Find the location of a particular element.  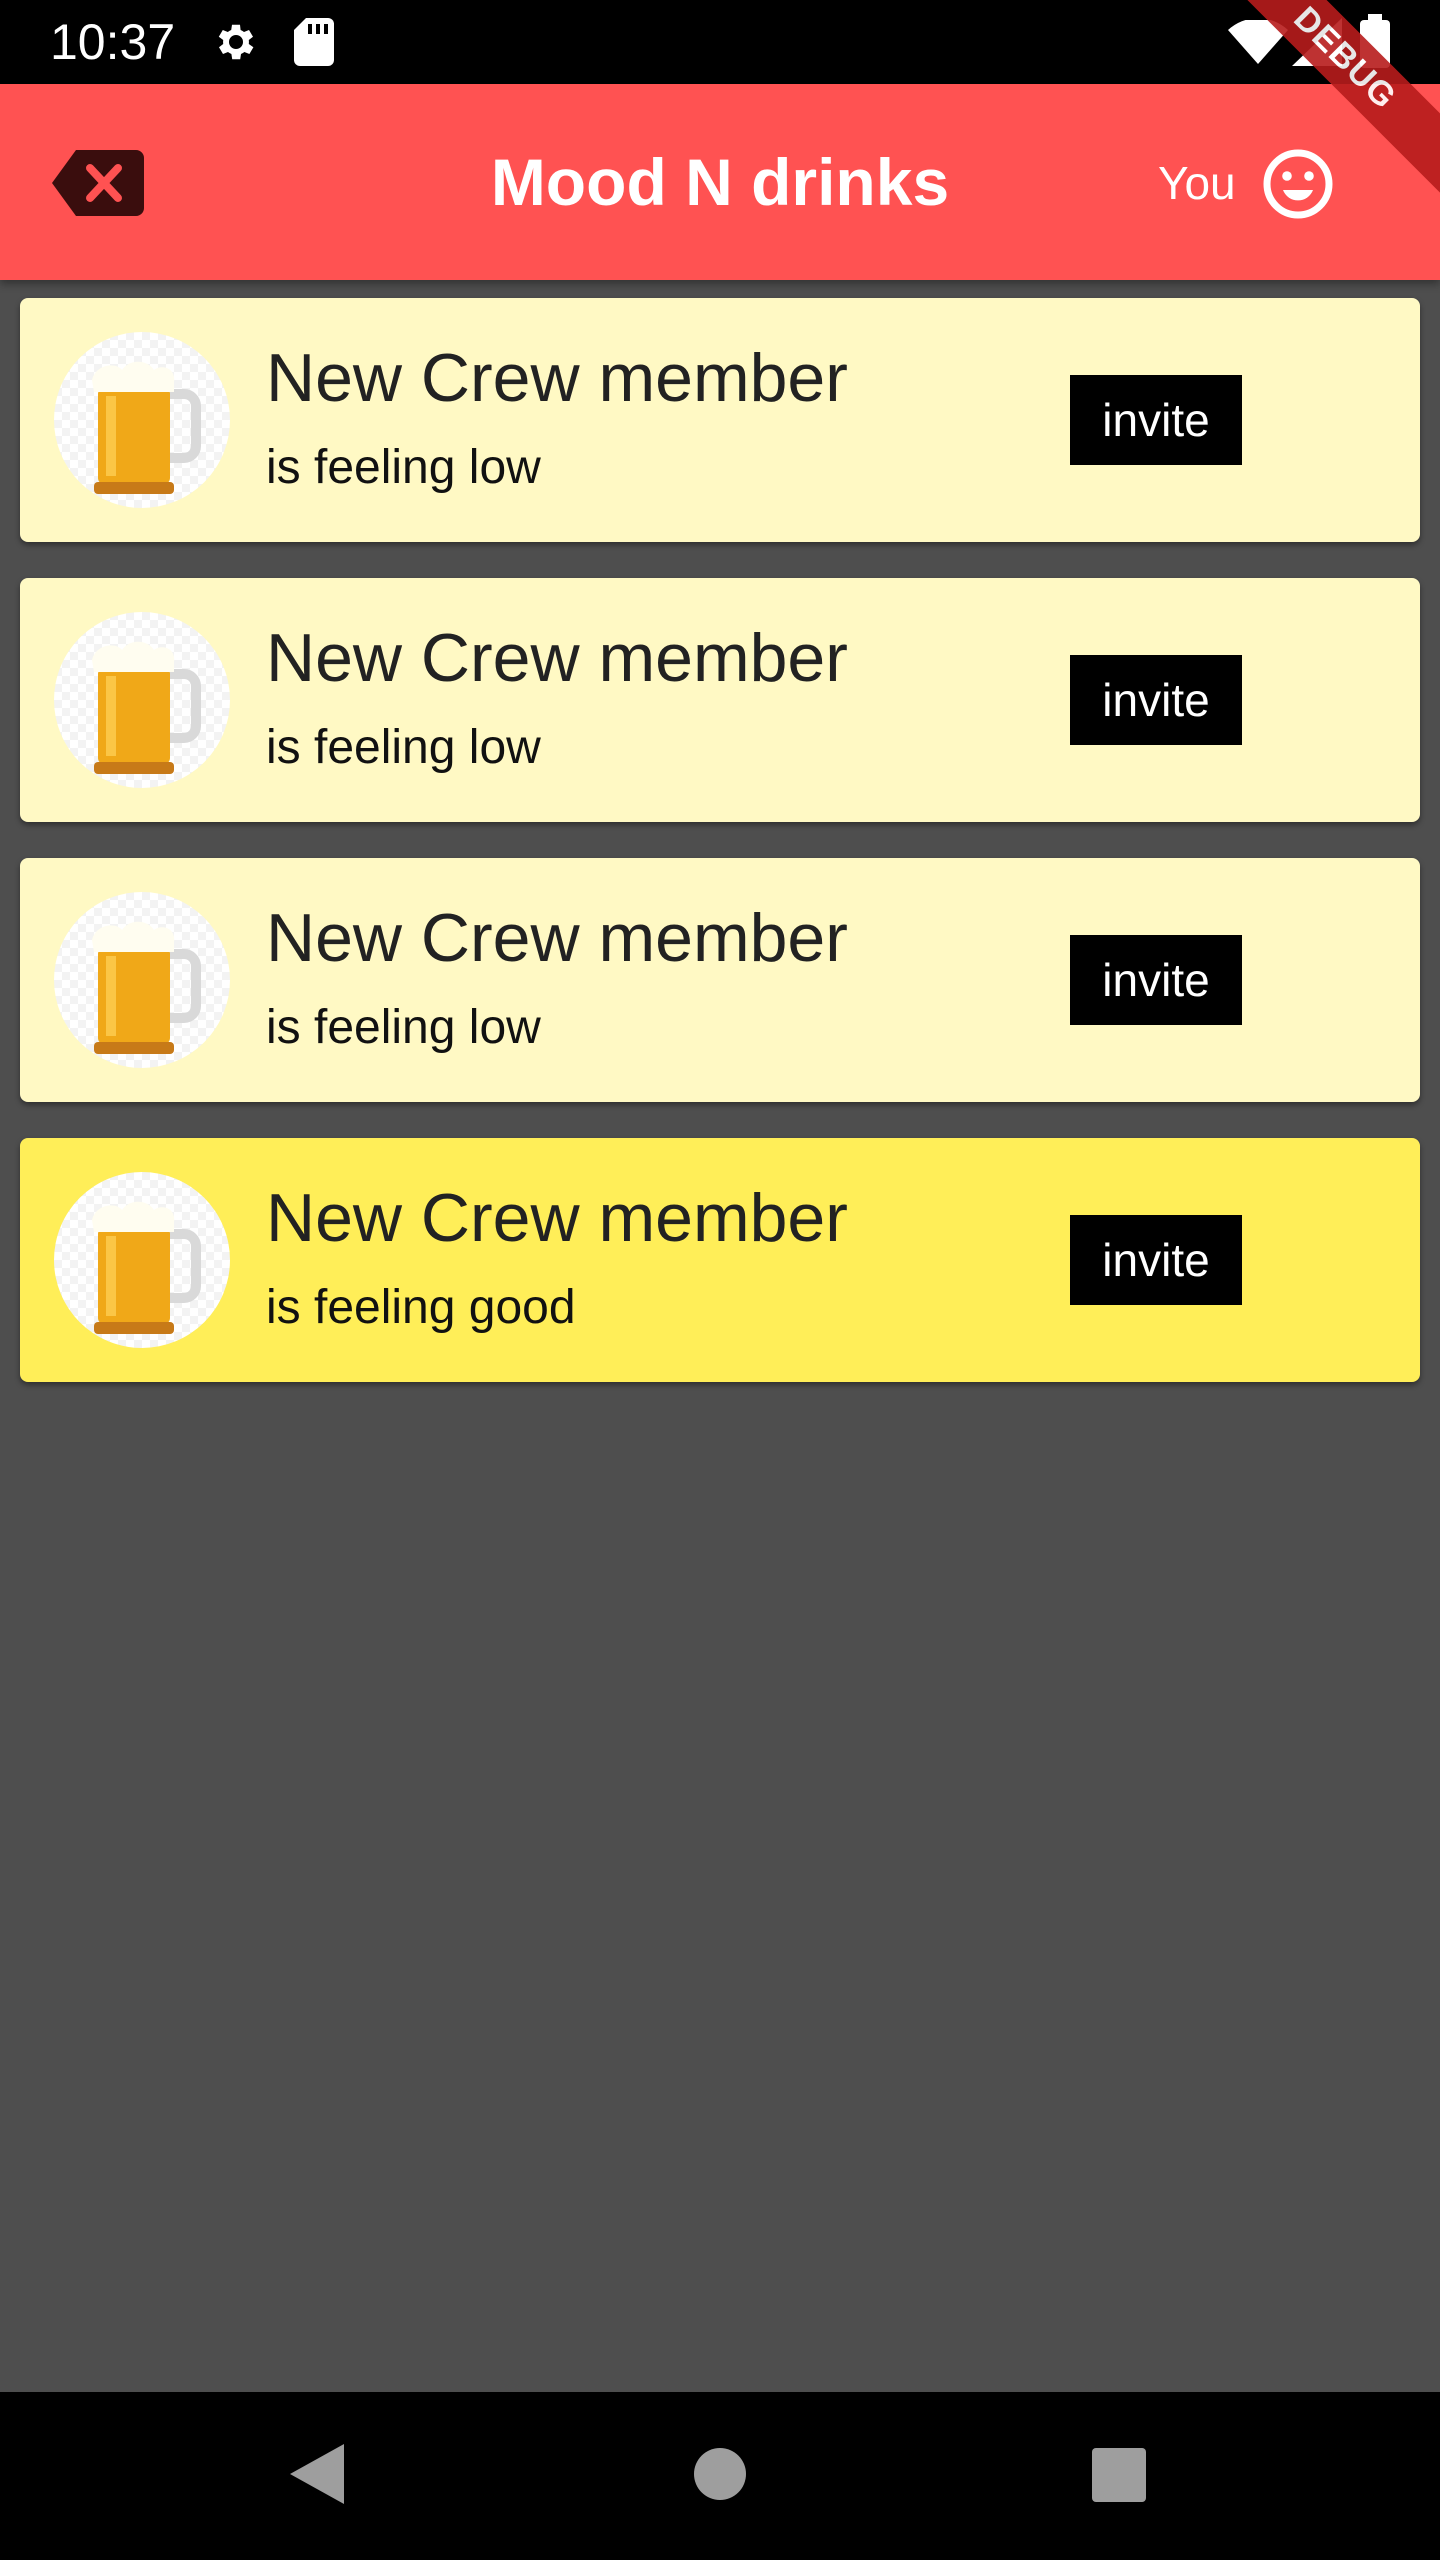

status-bar: 10:37 is located at coordinates (720, 42).